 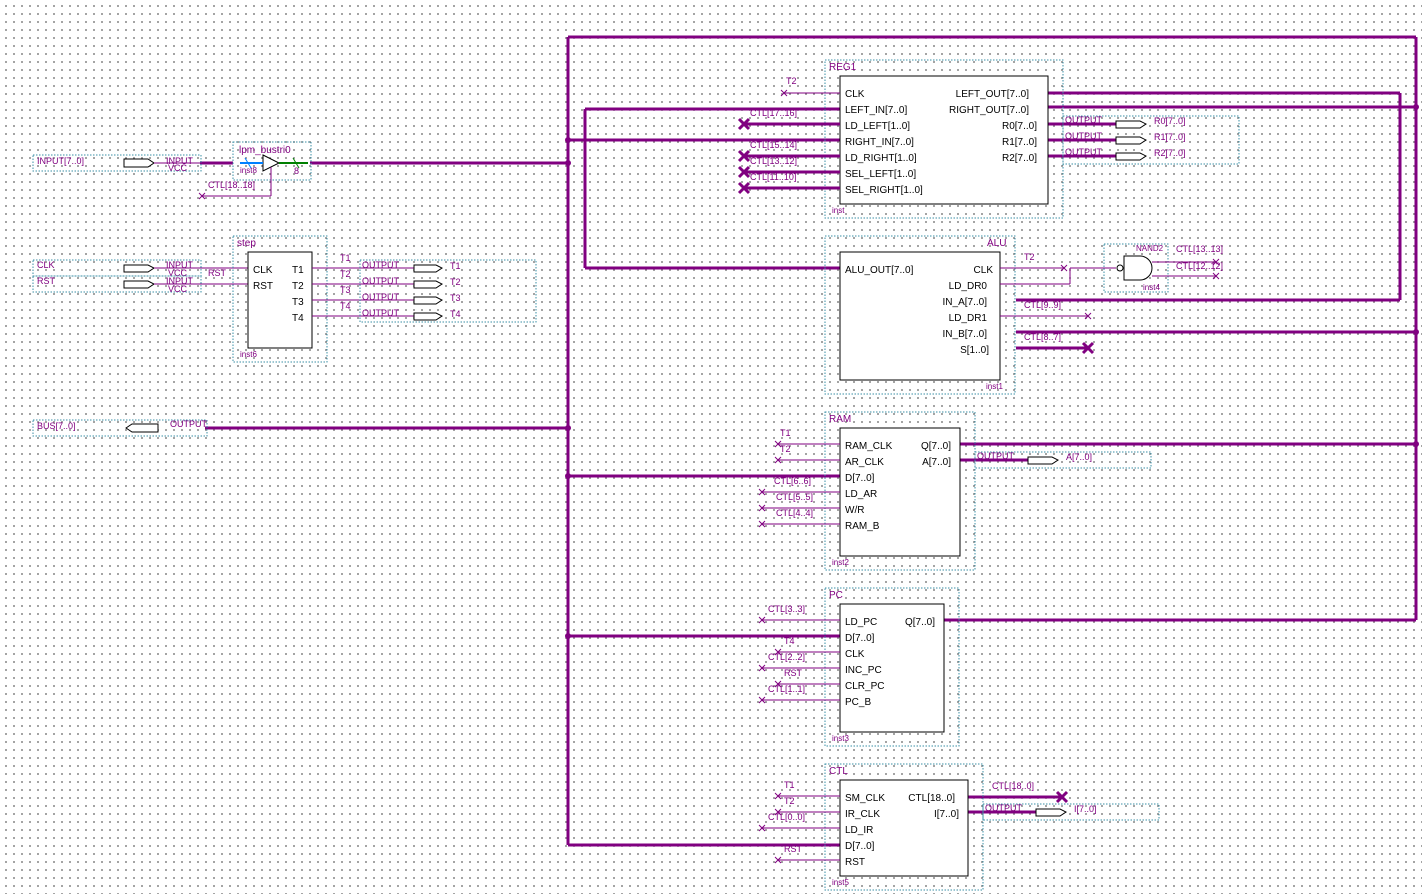 I want to click on svg-text: LD_IR, so click(x=859, y=830).